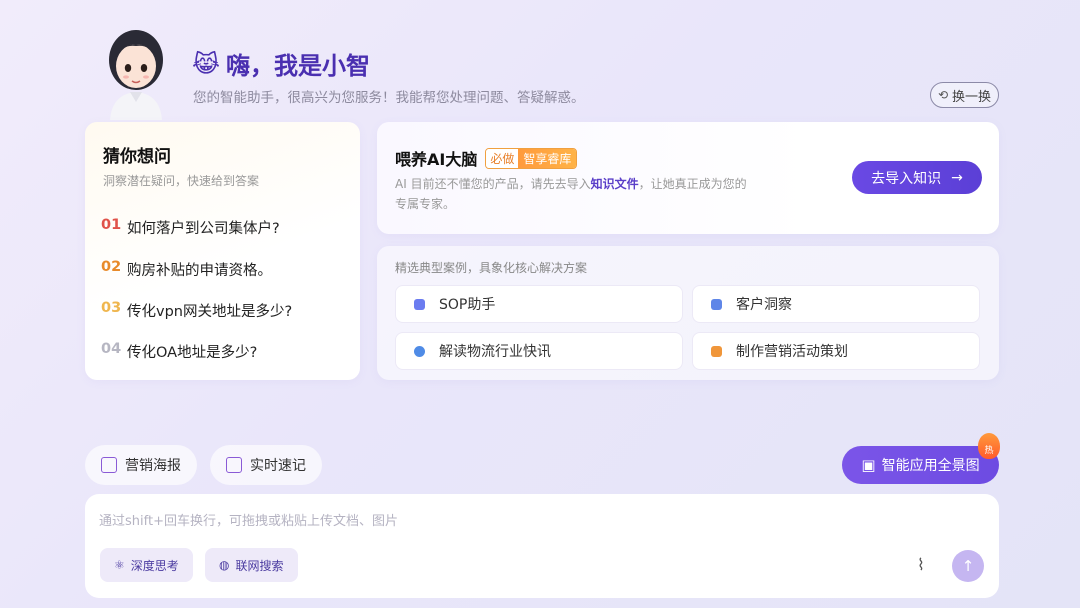 The width and height of the screenshot is (1080, 608). I want to click on chat-icon, so click(716, 304).